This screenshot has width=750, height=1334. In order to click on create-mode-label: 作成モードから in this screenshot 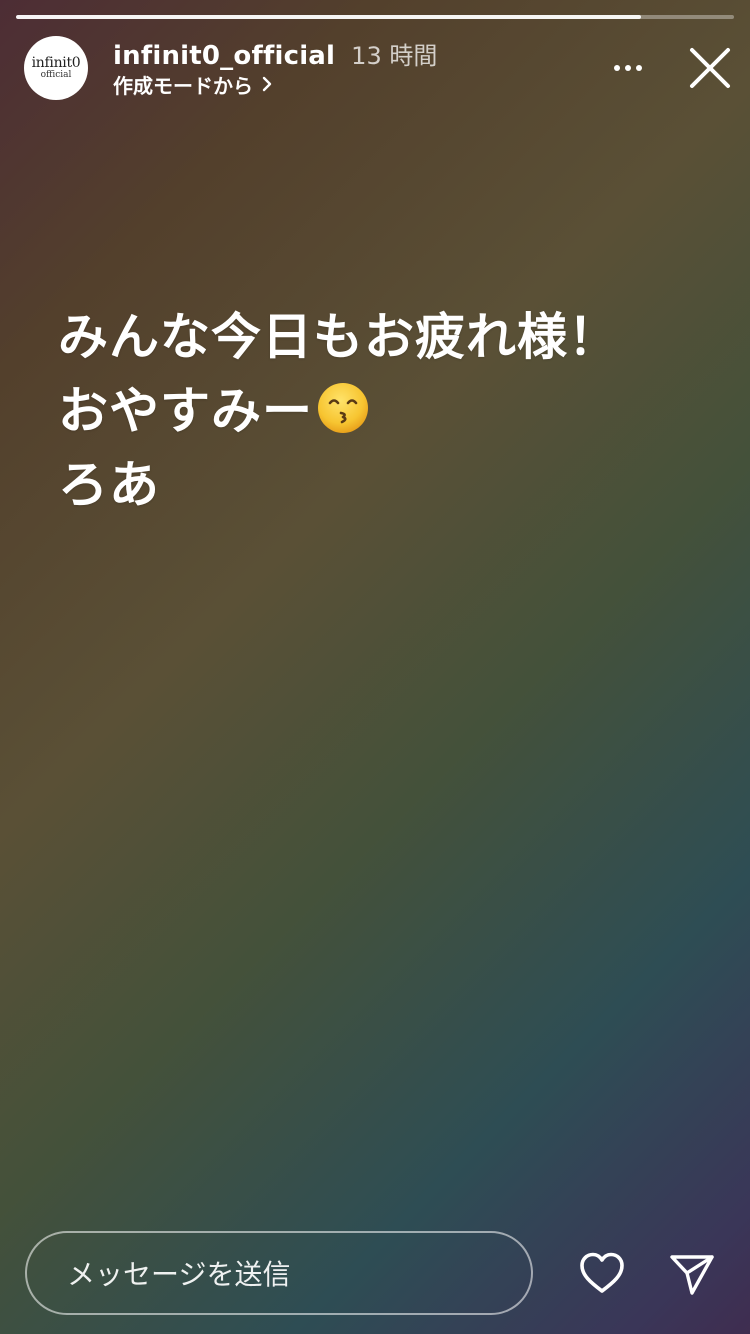, I will do `click(183, 85)`.